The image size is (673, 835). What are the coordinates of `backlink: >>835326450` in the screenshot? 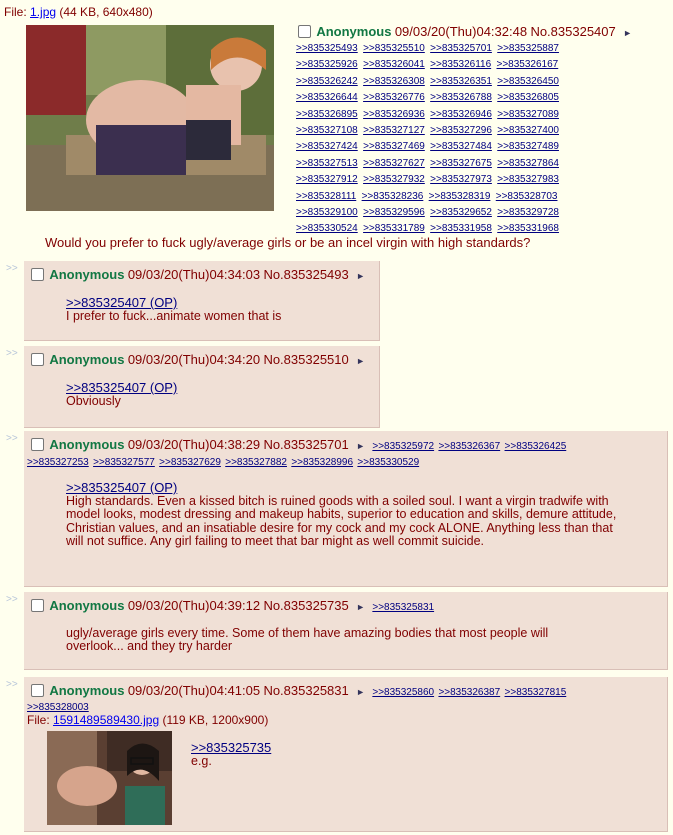 It's located at (528, 81).